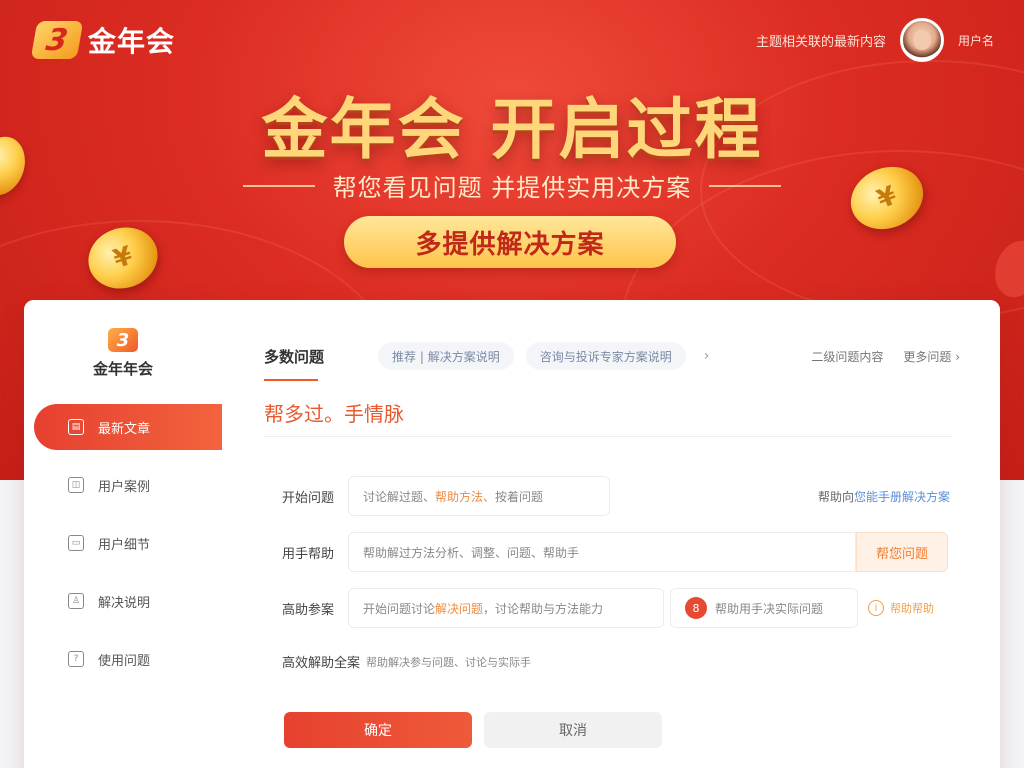 This screenshot has height=768, width=1024. I want to click on tab-link-secondary: 二级问题内容, so click(847, 356).